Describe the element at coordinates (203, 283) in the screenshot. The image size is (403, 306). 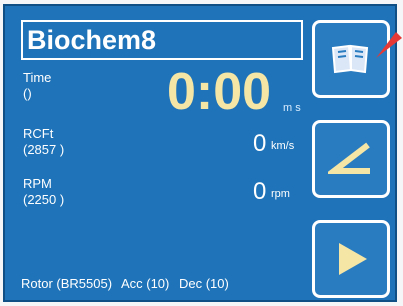
I see `dec-info: Dec (10)` at that location.